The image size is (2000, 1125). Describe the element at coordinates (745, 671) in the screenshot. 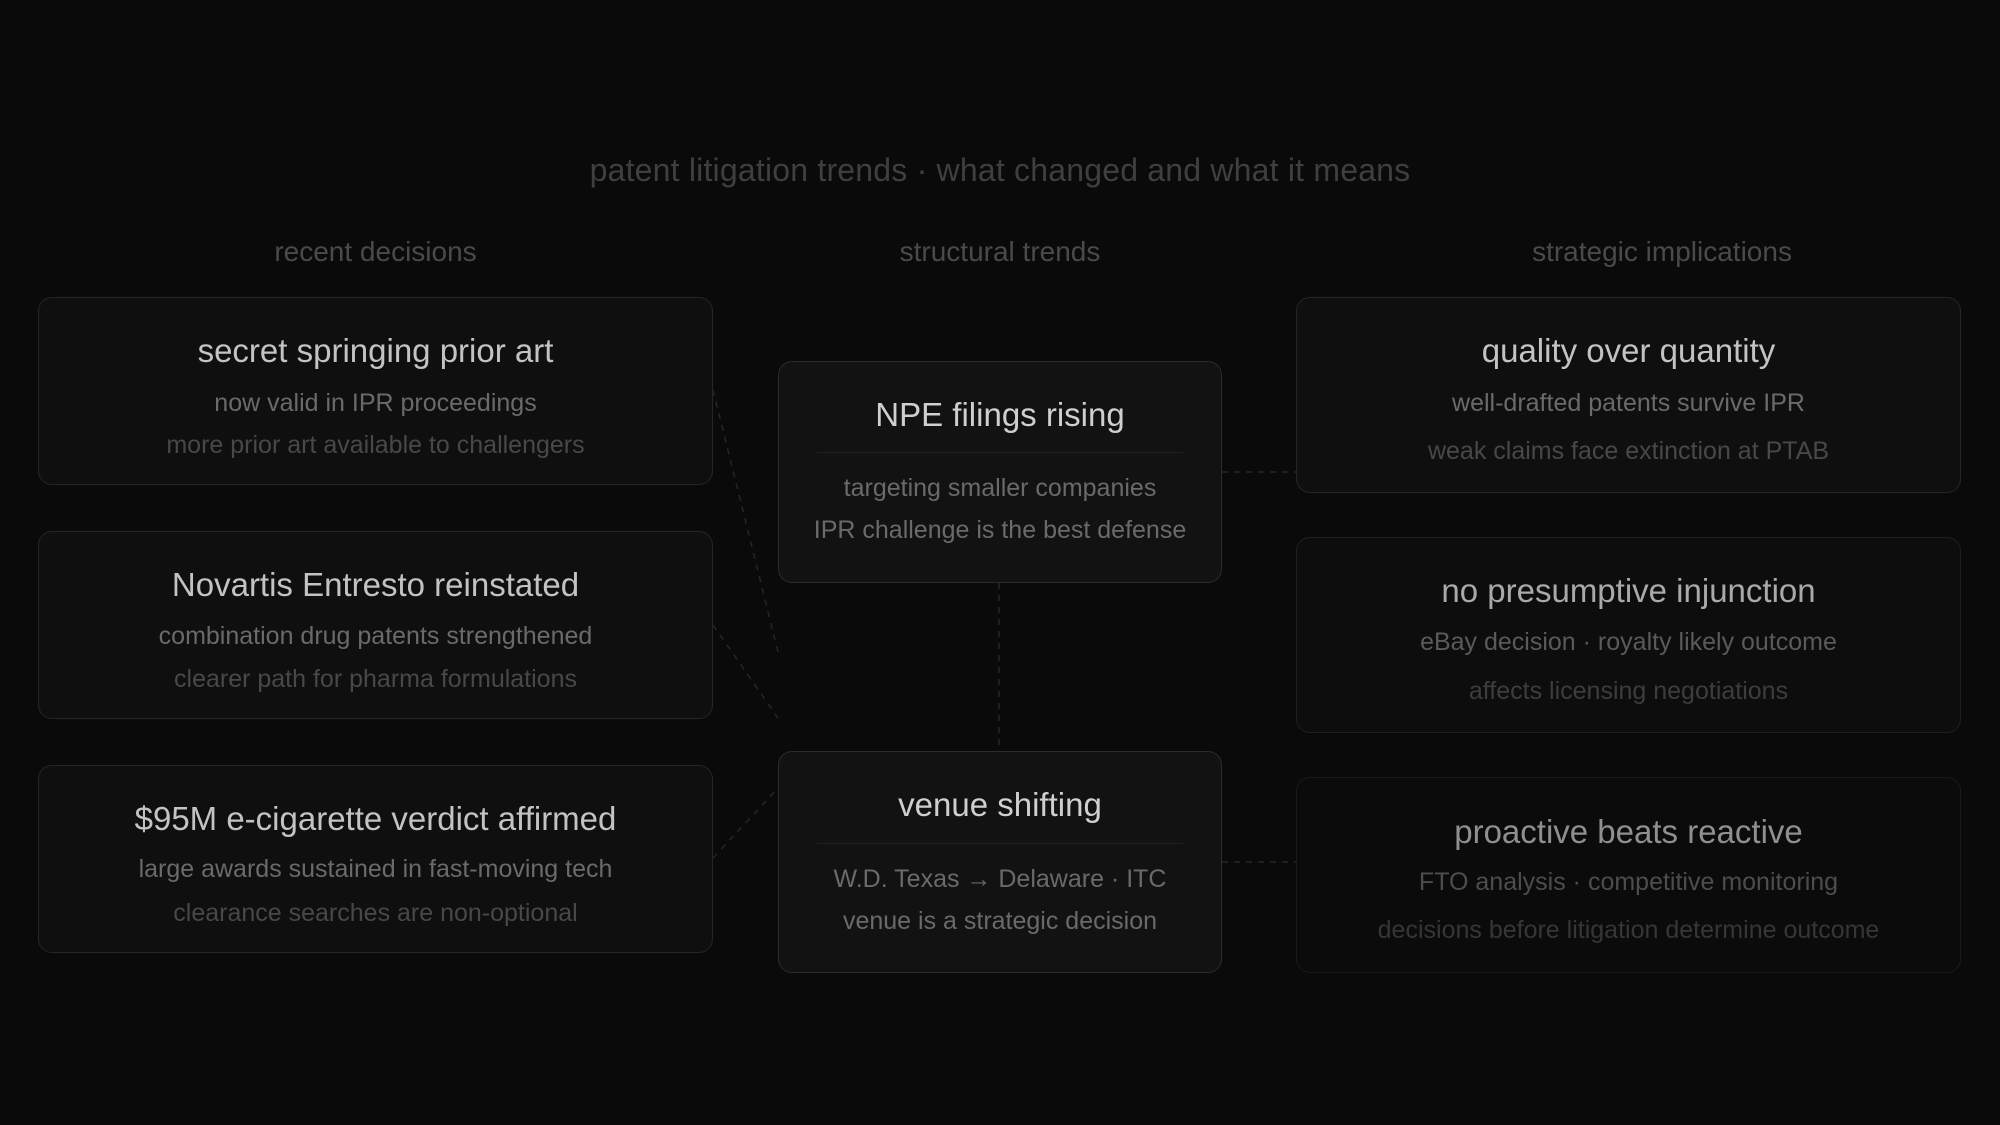

I see `connector-decision-2-to-venue` at that location.